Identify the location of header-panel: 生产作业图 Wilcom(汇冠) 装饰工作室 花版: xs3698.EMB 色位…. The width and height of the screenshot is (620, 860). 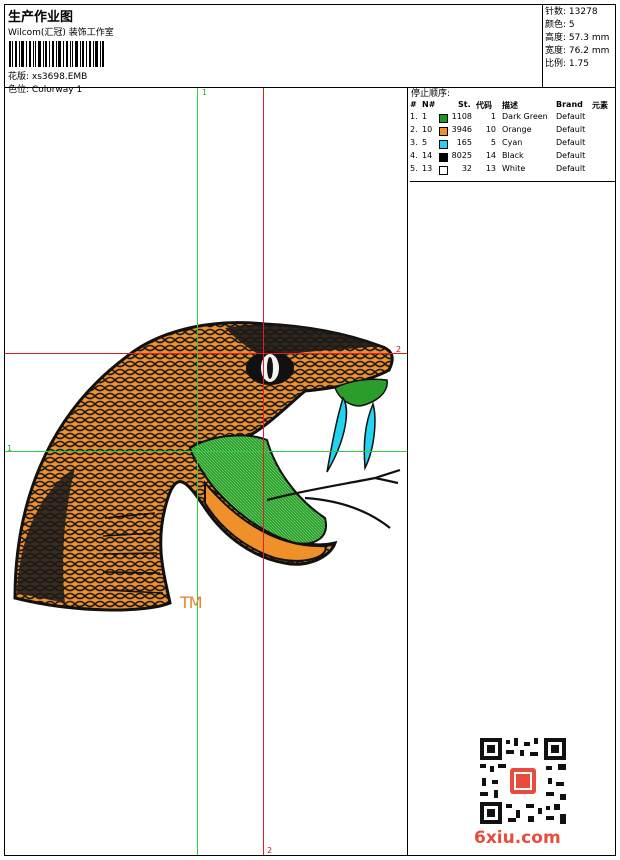
(274, 50).